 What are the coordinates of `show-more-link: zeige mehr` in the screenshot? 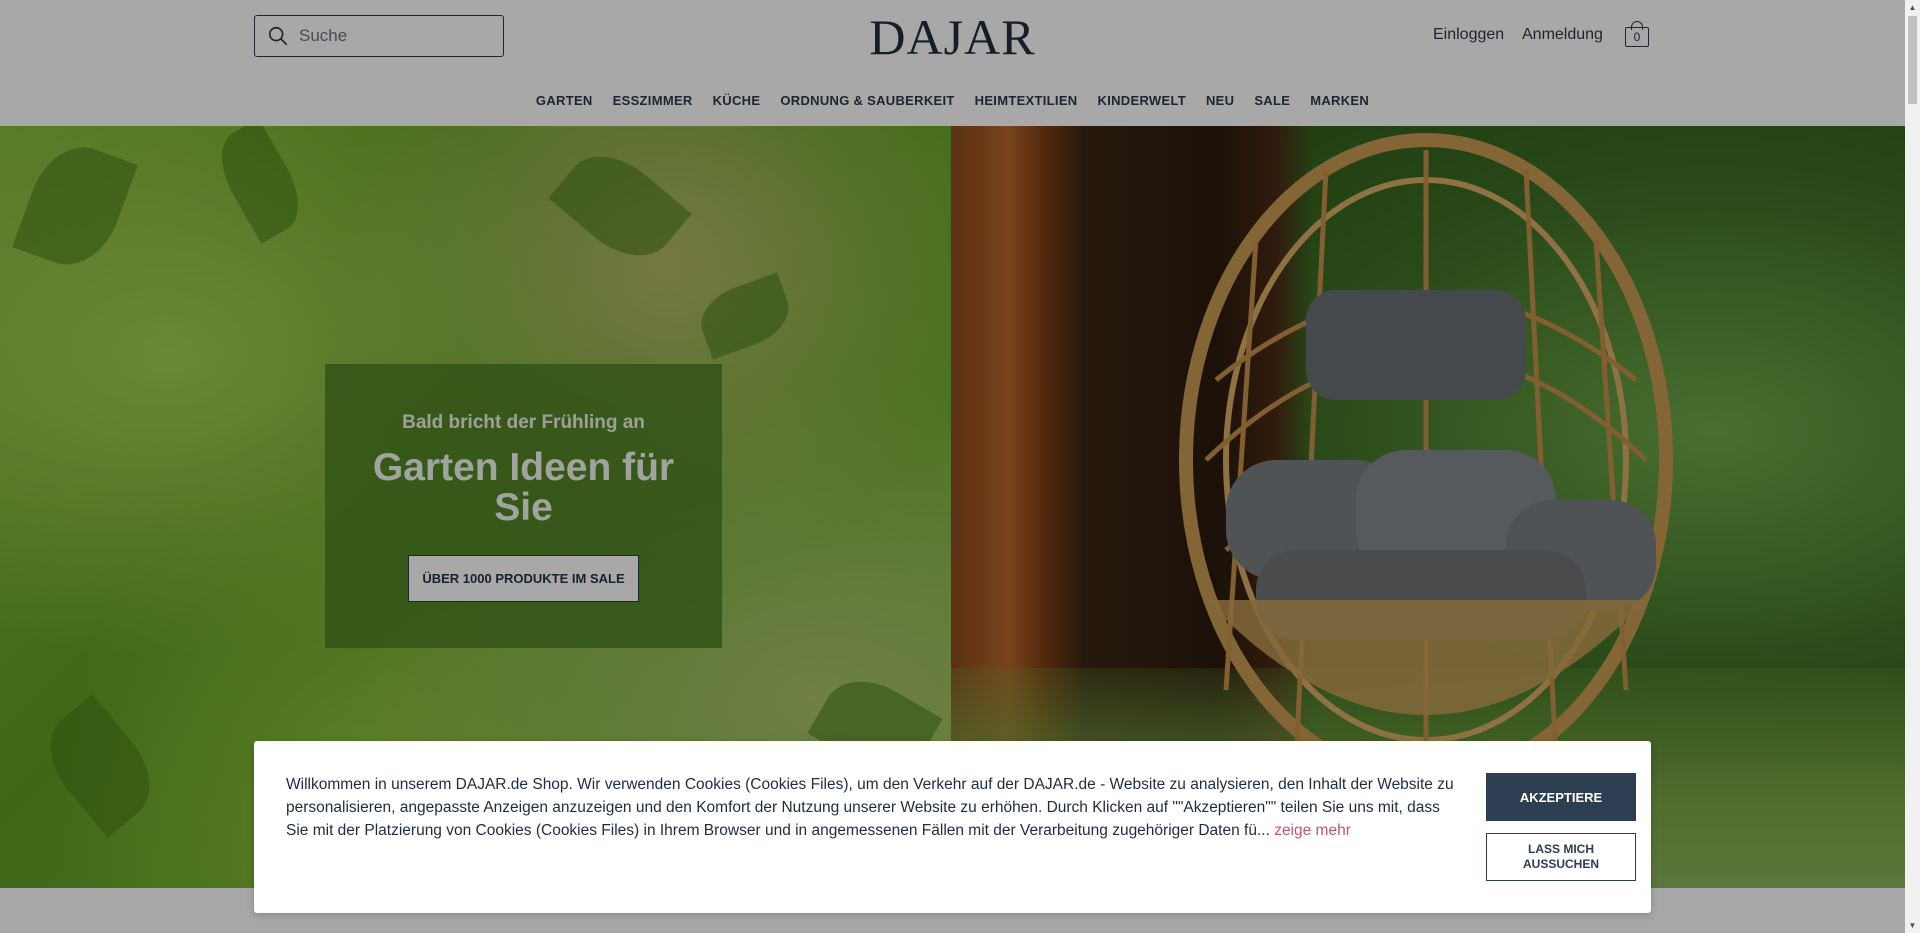 It's located at (1312, 830).